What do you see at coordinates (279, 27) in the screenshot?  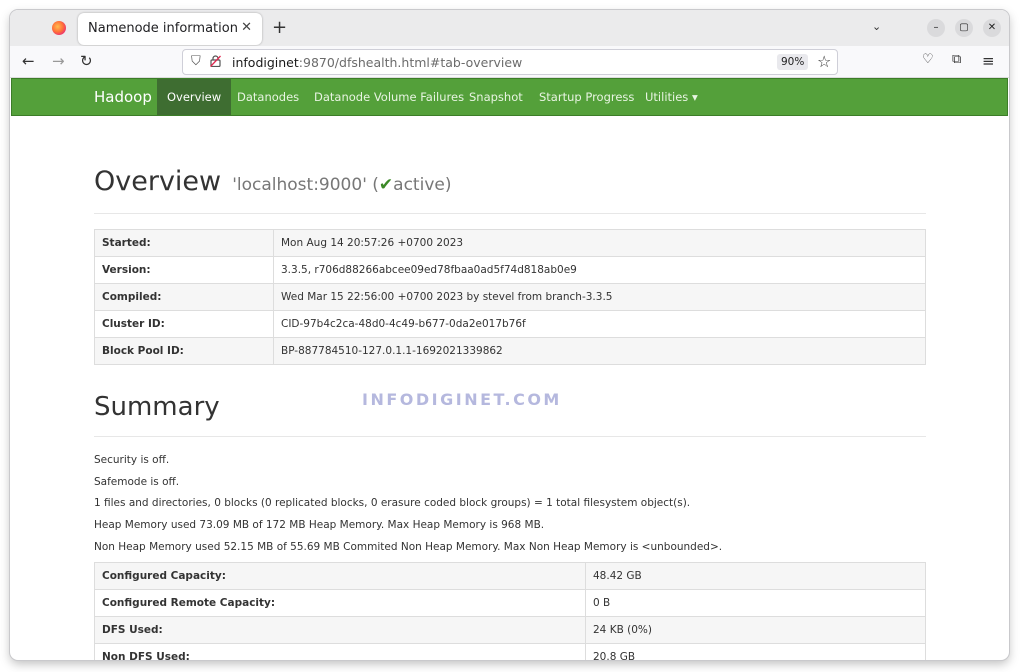 I see `new-tab-button: +` at bounding box center [279, 27].